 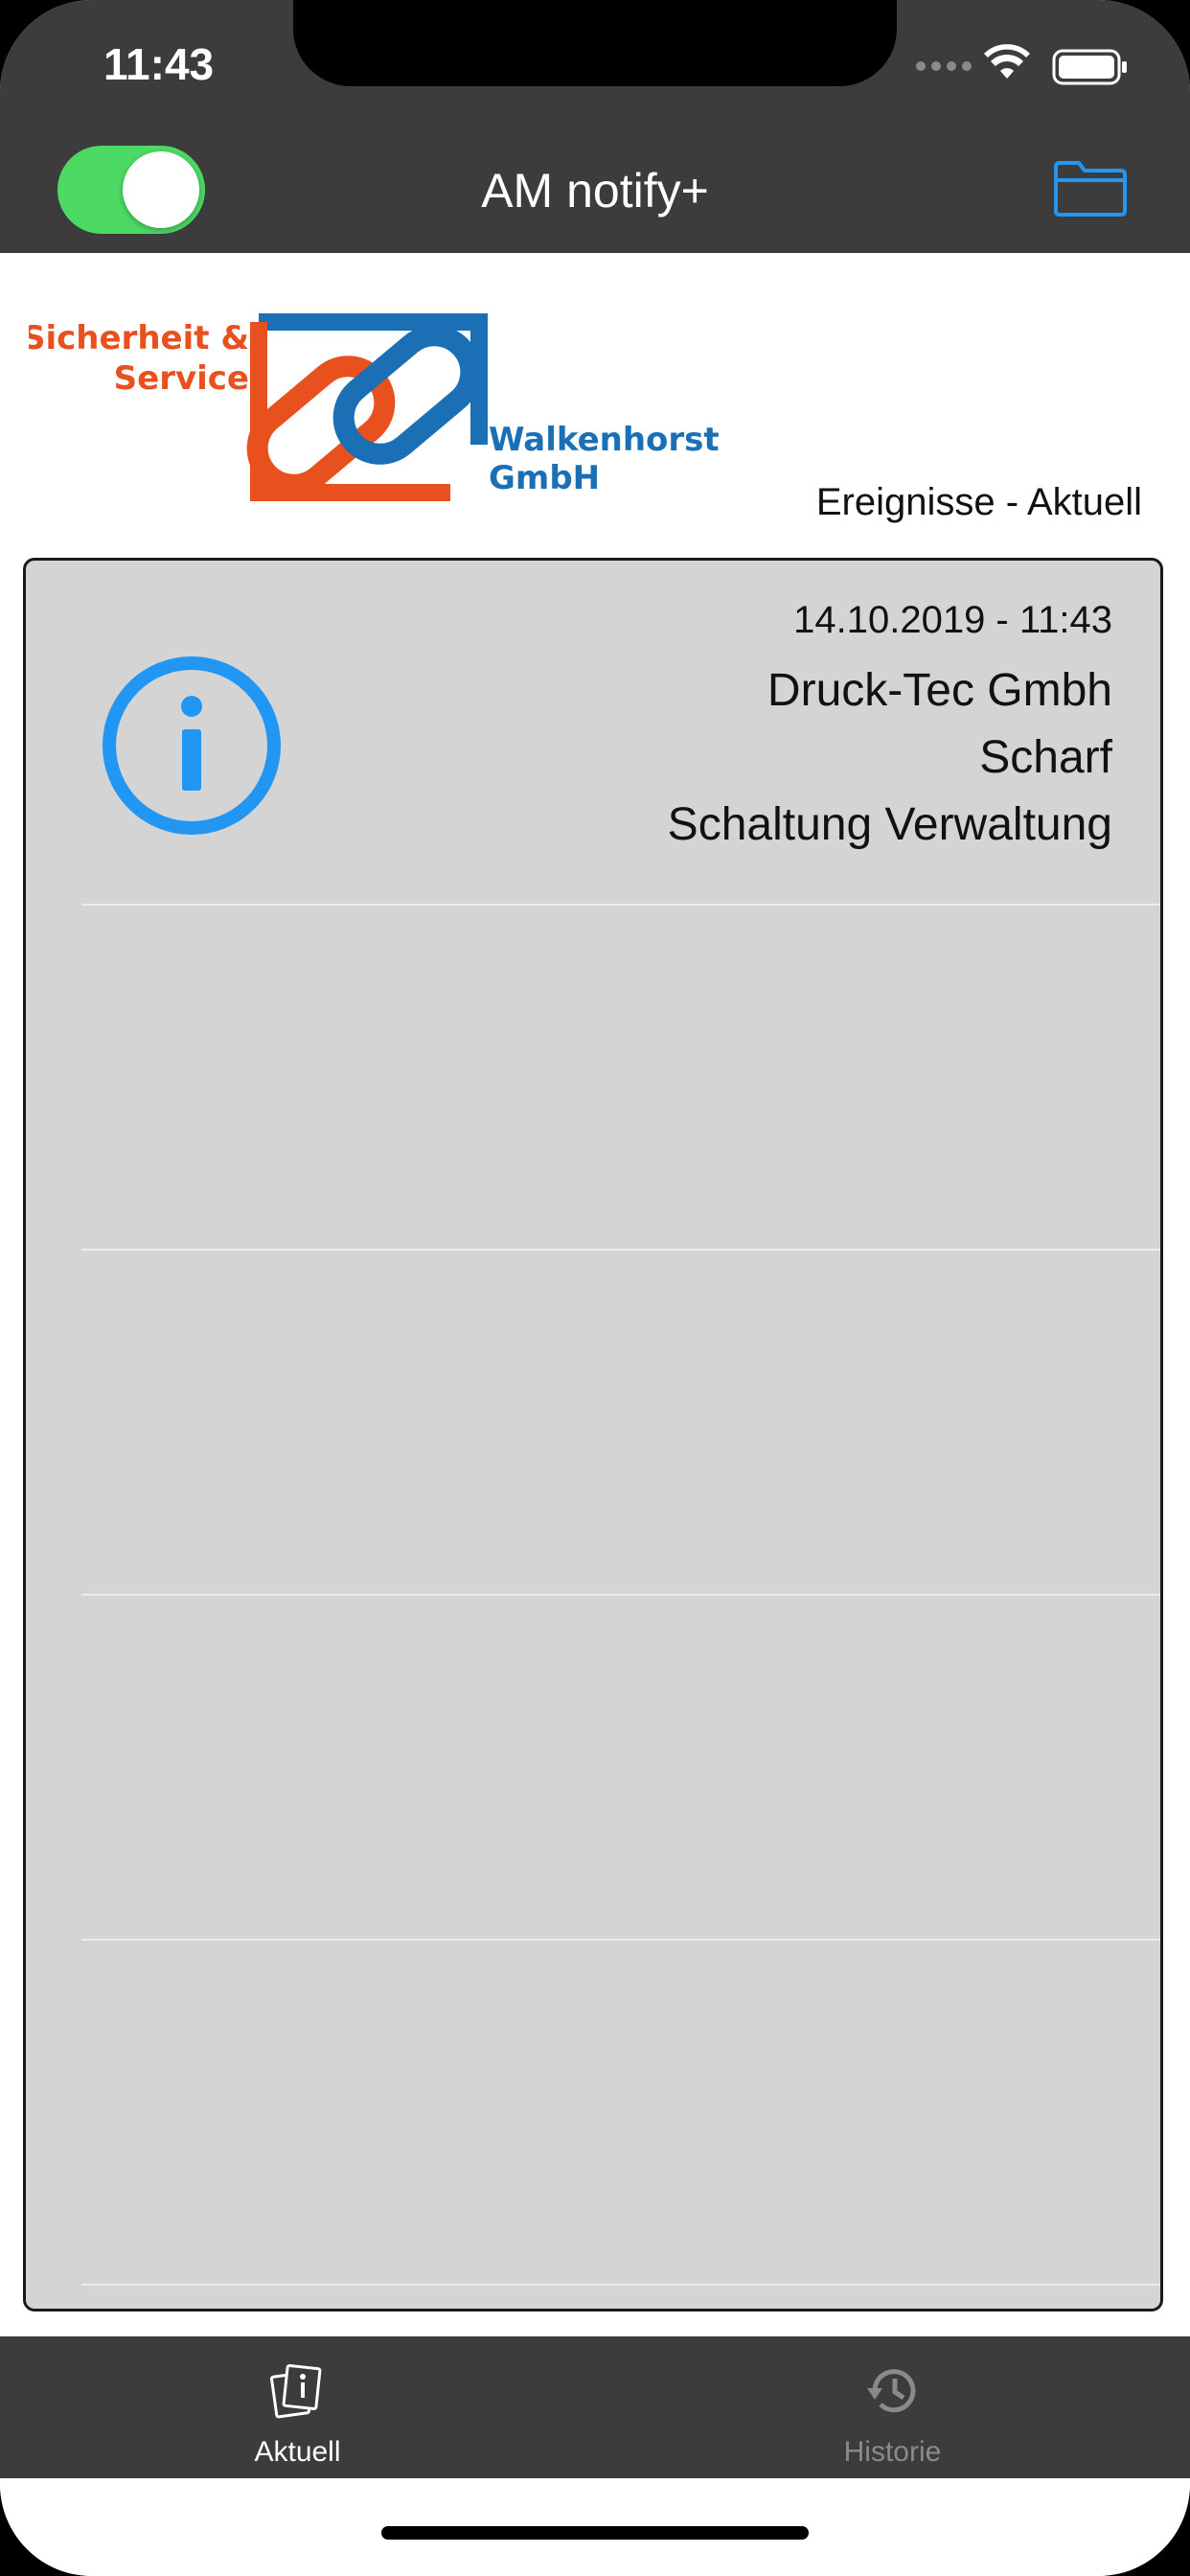 What do you see at coordinates (1007, 62) in the screenshot?
I see `wifi-icon` at bounding box center [1007, 62].